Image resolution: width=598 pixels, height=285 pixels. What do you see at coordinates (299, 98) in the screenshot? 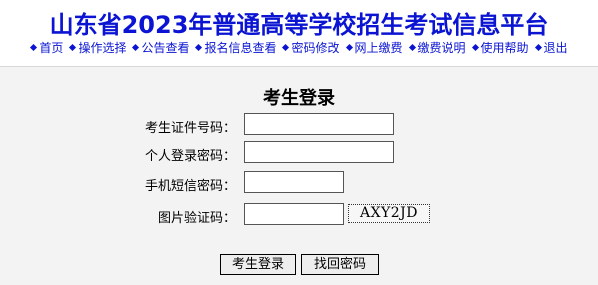
I see `login-title: 考生登录` at bounding box center [299, 98].